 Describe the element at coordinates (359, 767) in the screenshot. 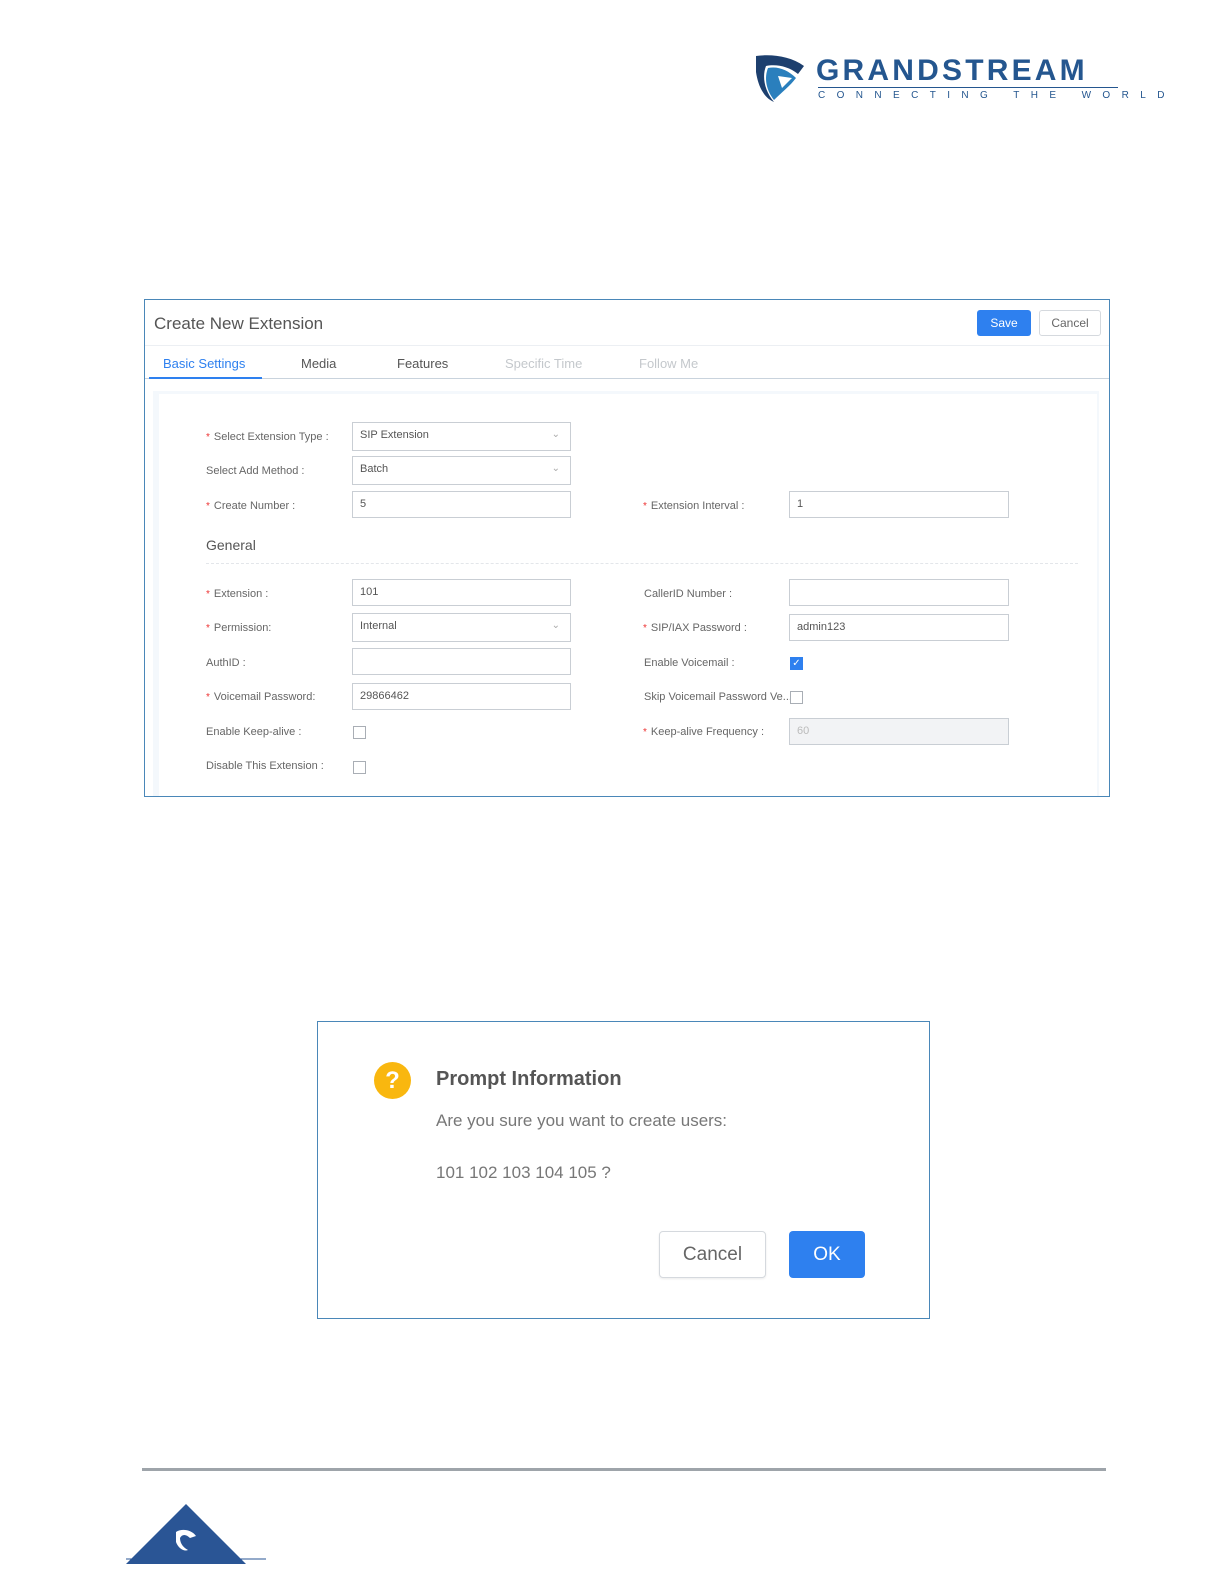

I see `disable-extension-checkbox` at that location.